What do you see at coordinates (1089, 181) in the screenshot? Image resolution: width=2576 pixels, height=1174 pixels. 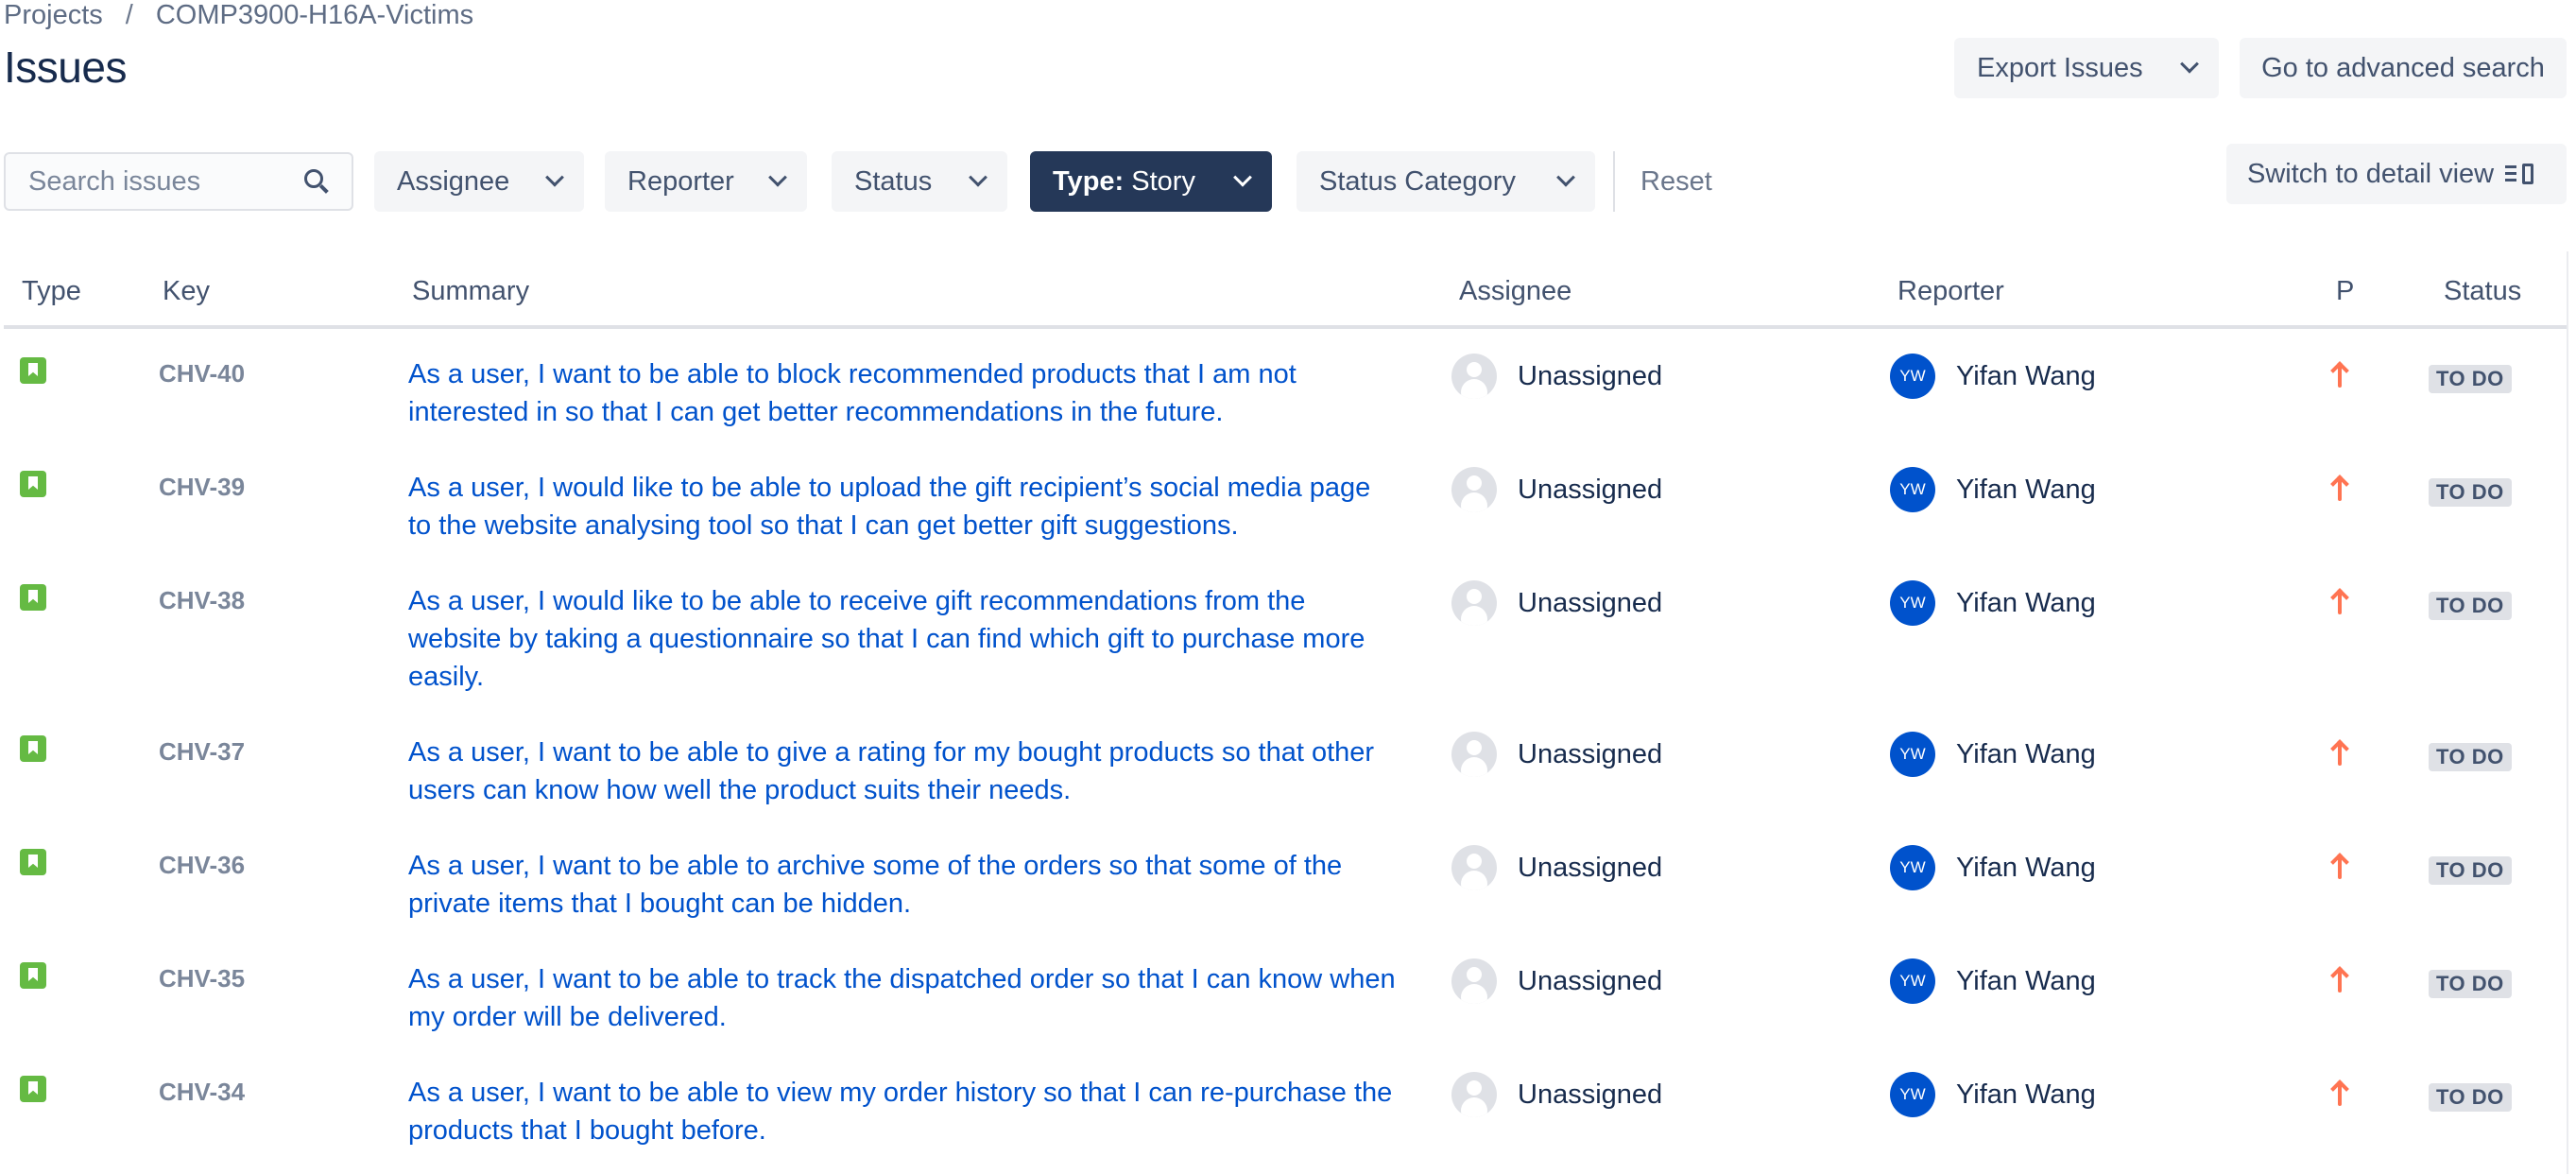 I see `type-filter-label: Type:` at bounding box center [1089, 181].